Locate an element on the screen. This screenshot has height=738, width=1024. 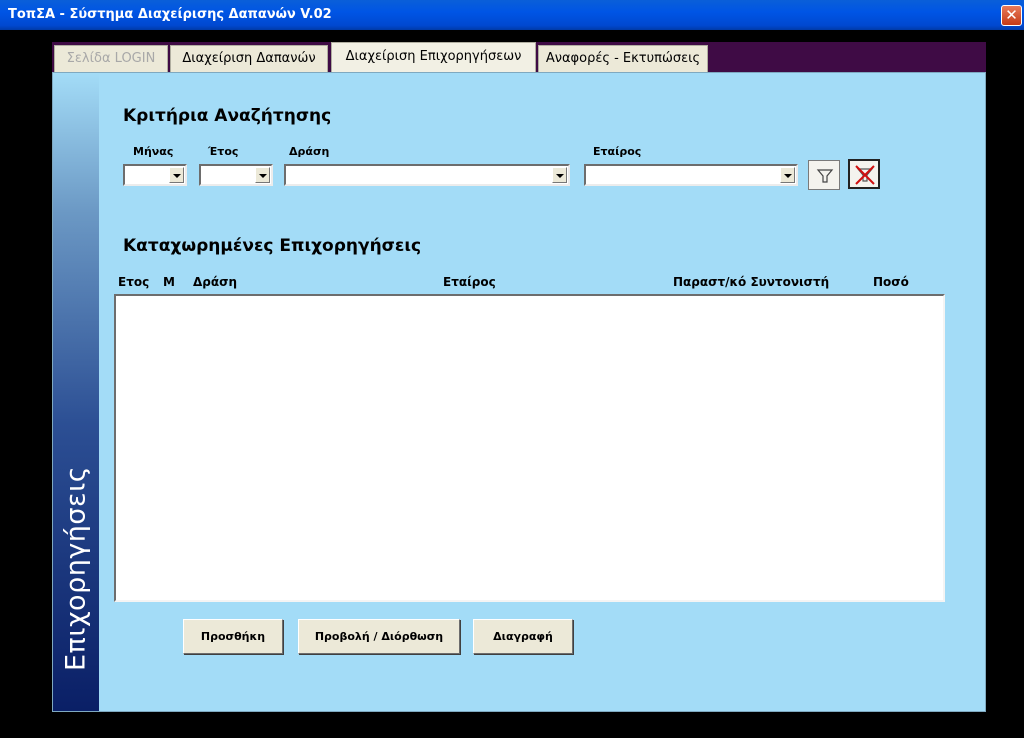
action-select is located at coordinates (427, 175).